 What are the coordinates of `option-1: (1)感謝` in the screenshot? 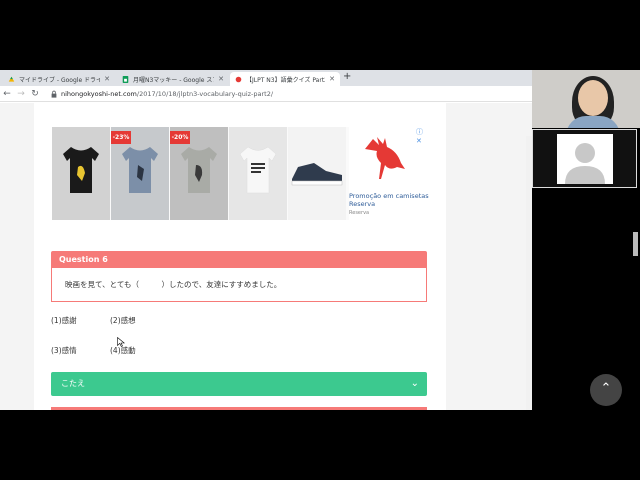 It's located at (64, 320).